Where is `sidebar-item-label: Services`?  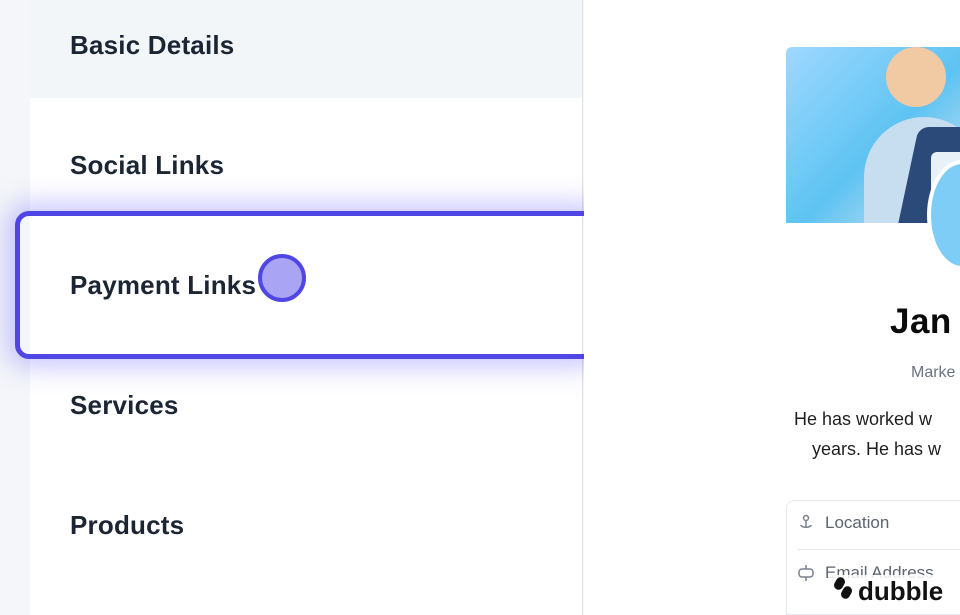
sidebar-item-label: Services is located at coordinates (124, 405).